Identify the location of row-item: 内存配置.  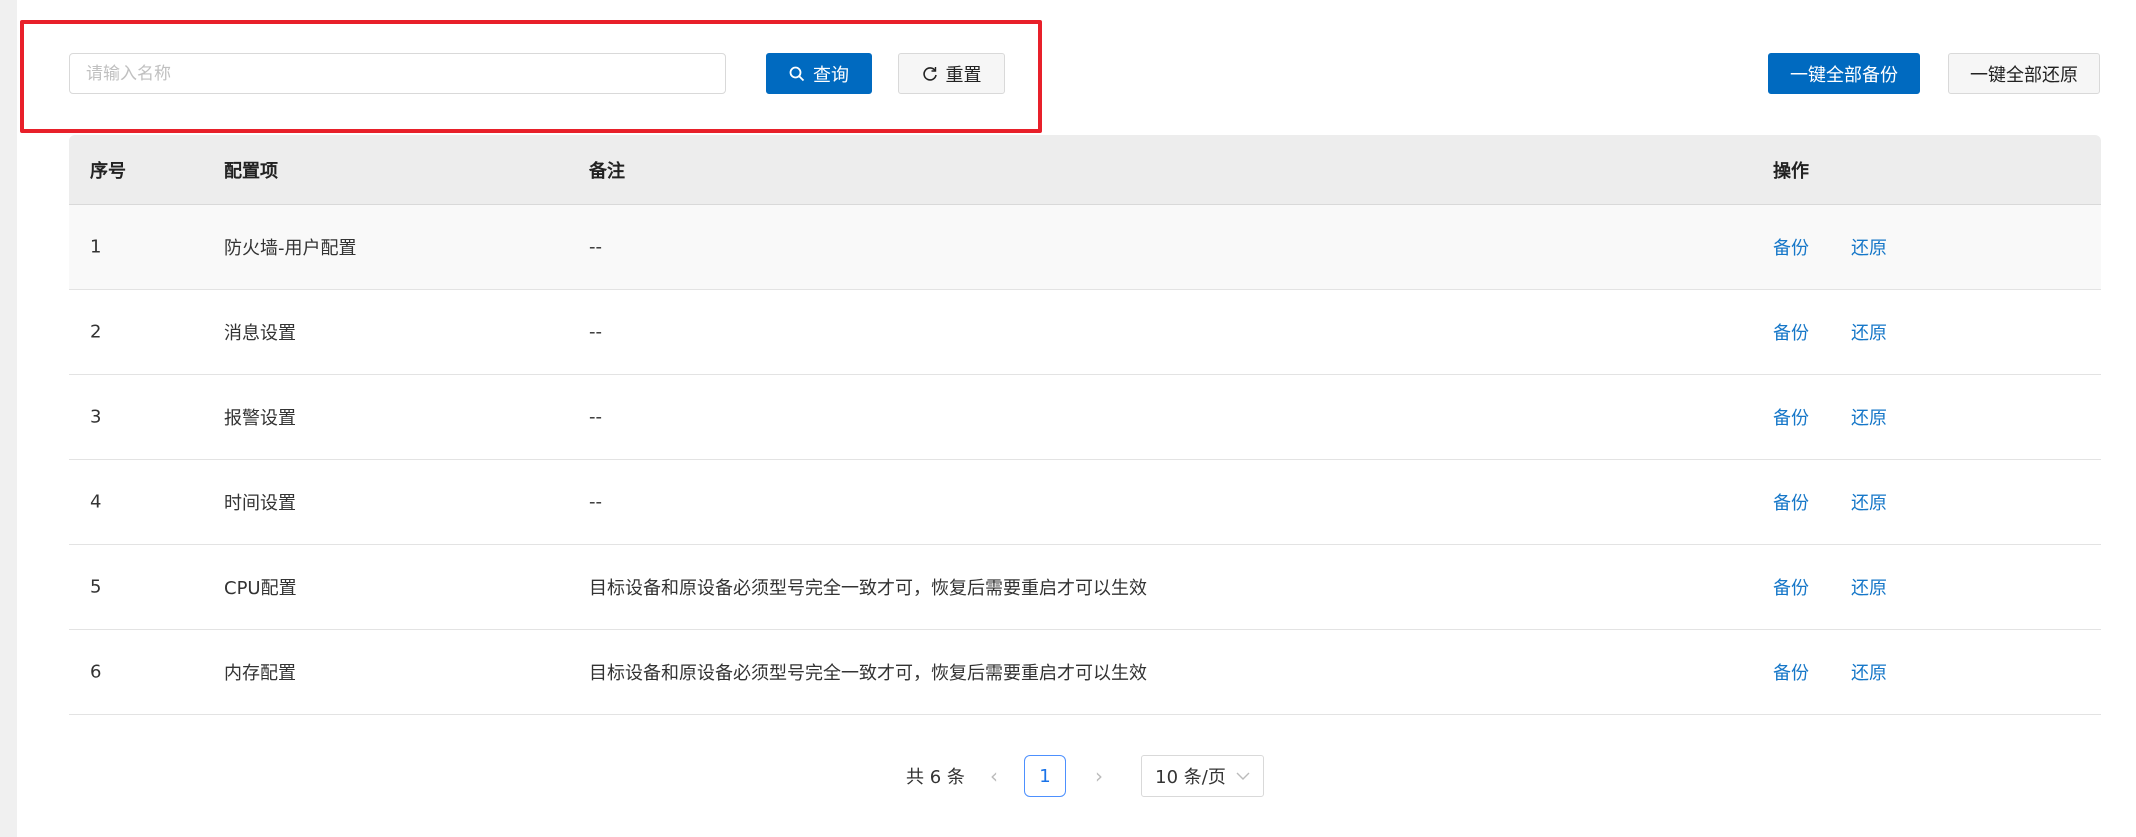
(260, 673).